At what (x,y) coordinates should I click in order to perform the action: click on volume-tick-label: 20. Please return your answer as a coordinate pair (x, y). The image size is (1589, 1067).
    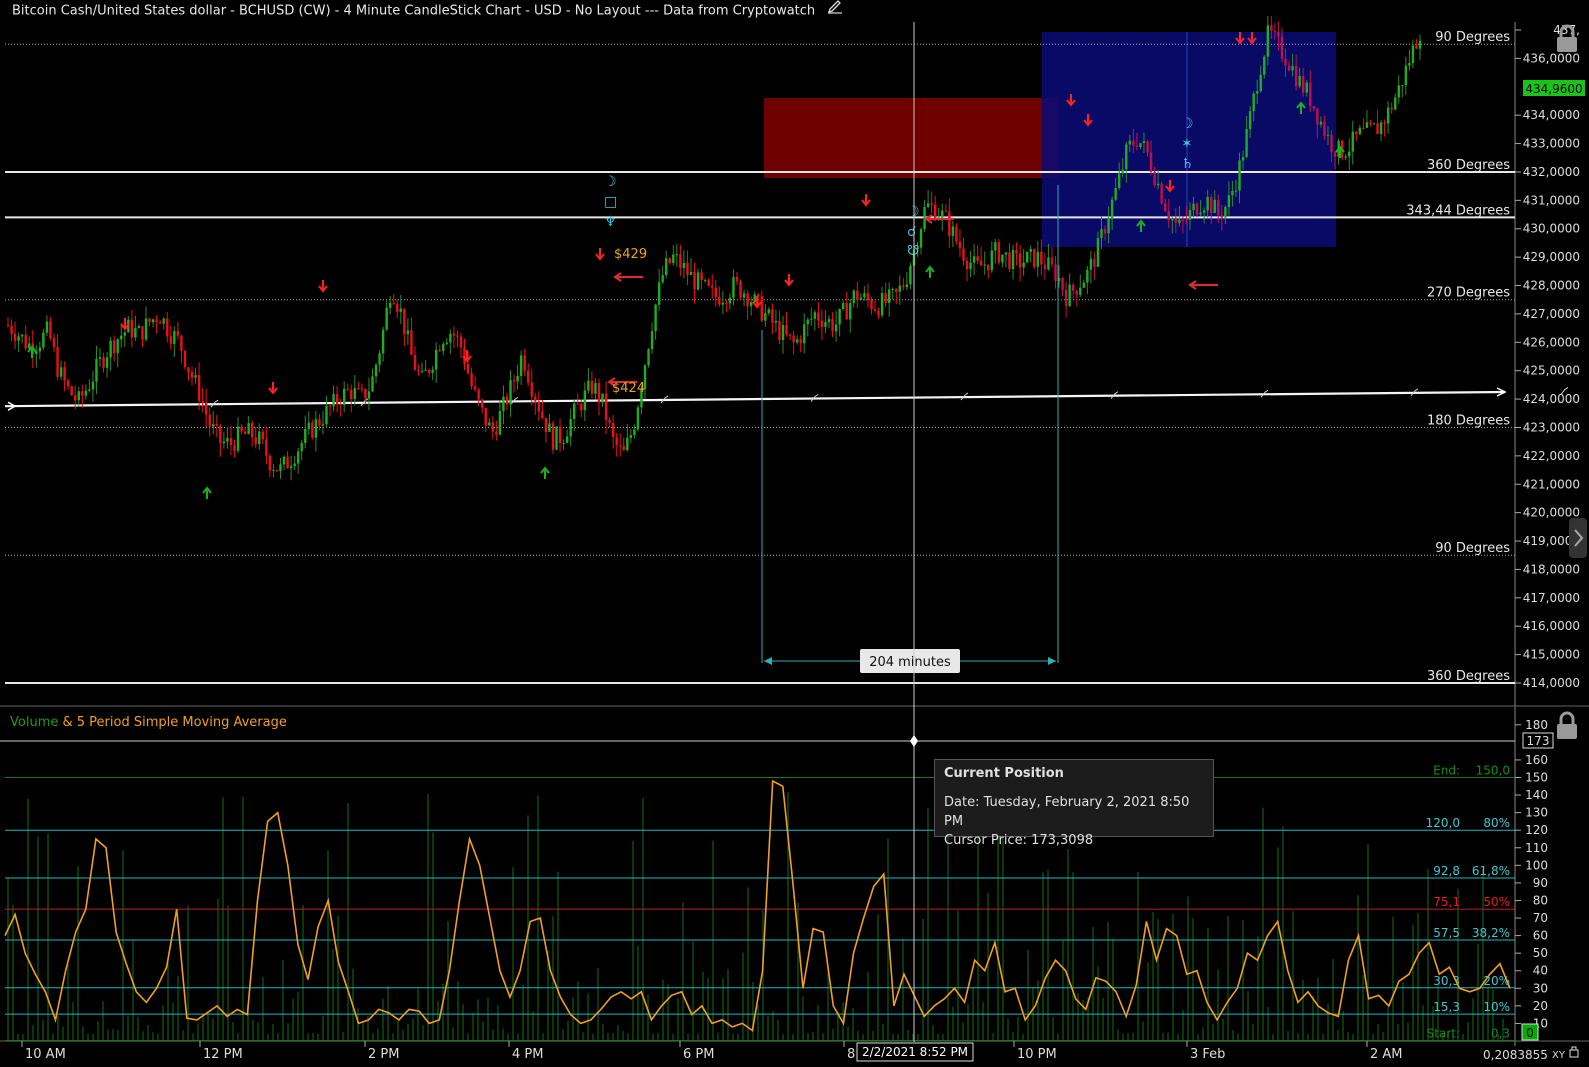
    Looking at the image, I should click on (1540, 1006).